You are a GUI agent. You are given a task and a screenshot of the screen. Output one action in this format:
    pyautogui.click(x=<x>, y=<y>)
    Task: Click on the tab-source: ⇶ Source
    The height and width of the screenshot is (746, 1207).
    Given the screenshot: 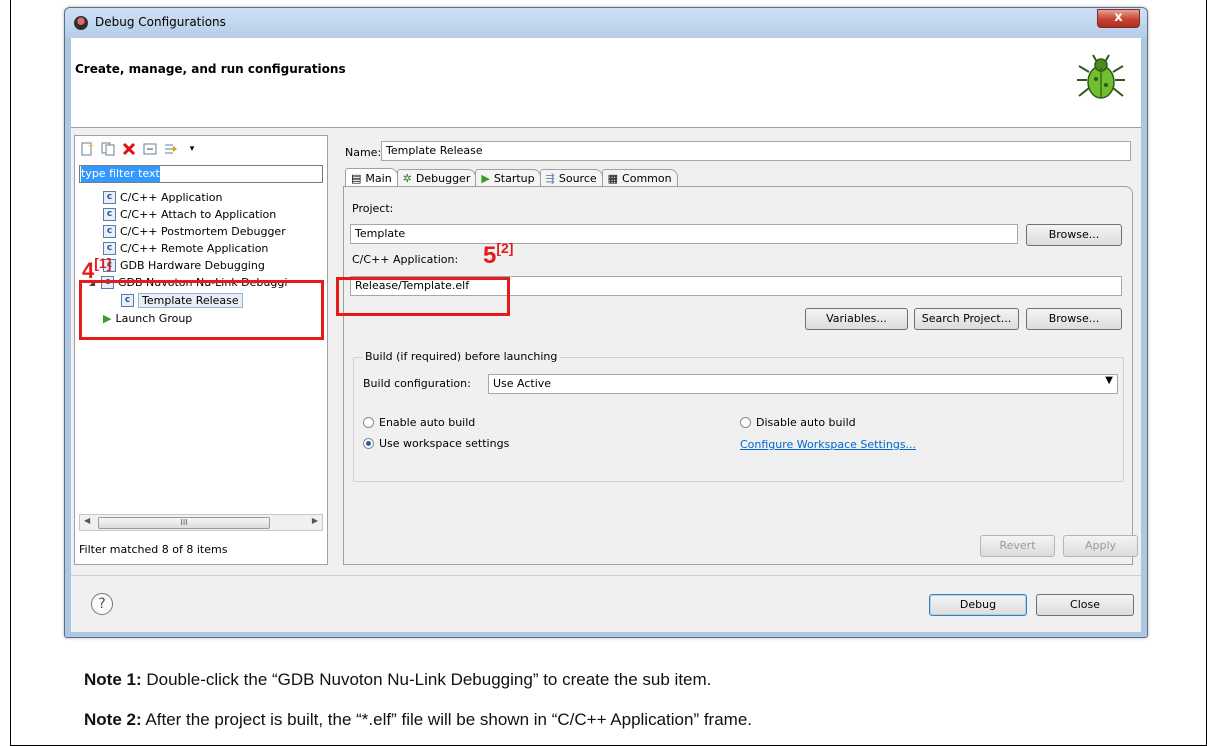 What is the action you would take?
    pyautogui.click(x=571, y=178)
    